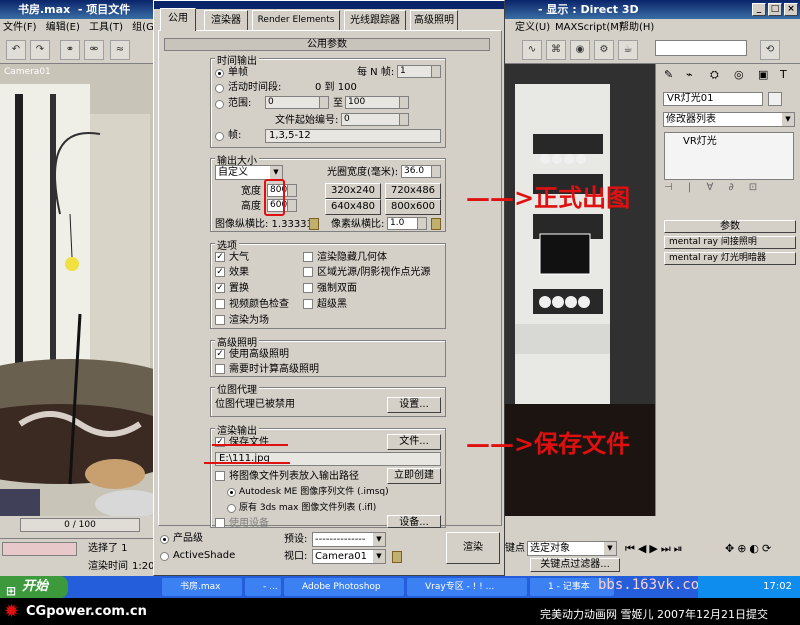  Describe the element at coordinates (20, 27) in the screenshot. I see `menu-file: 文件(F)` at that location.